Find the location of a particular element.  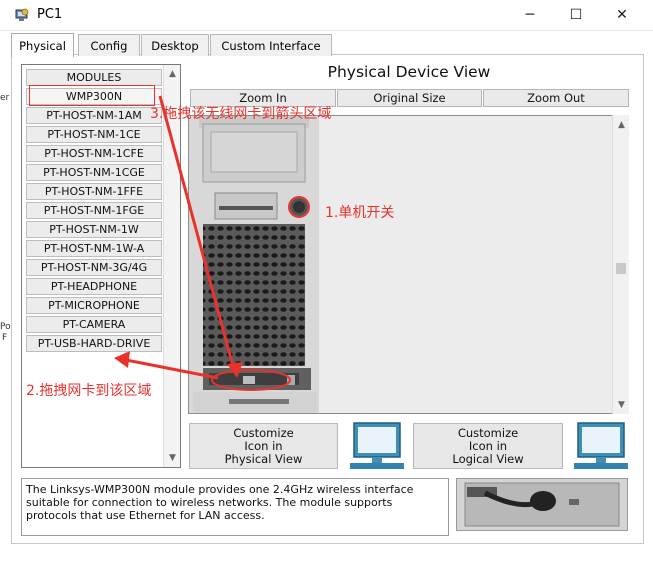

annotation-step2: 2.拖拽网卡到该区域 is located at coordinates (89, 391).